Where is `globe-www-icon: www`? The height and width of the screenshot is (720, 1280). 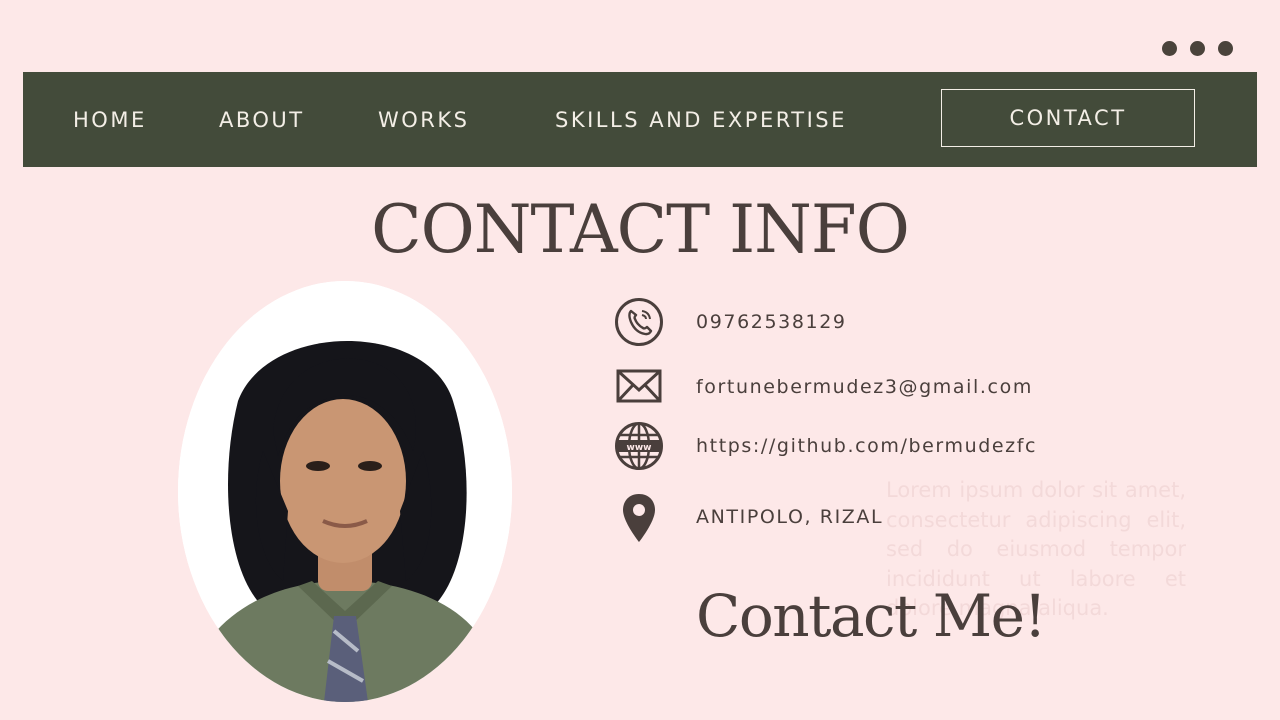 globe-www-icon: www is located at coordinates (639, 446).